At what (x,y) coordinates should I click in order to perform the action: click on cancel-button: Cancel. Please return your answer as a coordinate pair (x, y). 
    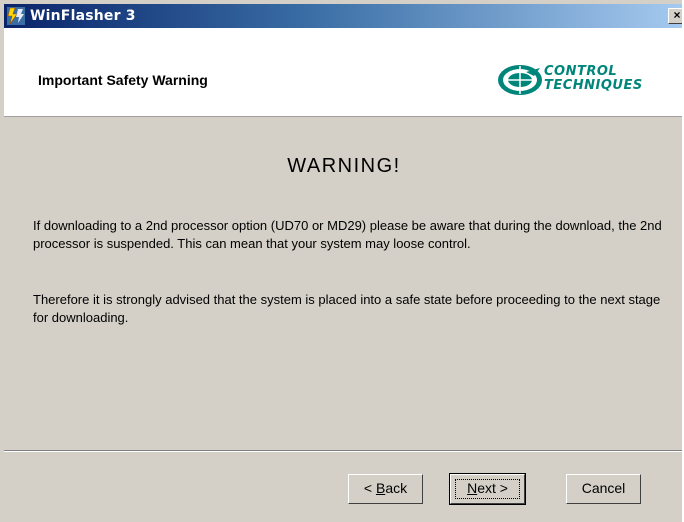
    Looking at the image, I should click on (603, 489).